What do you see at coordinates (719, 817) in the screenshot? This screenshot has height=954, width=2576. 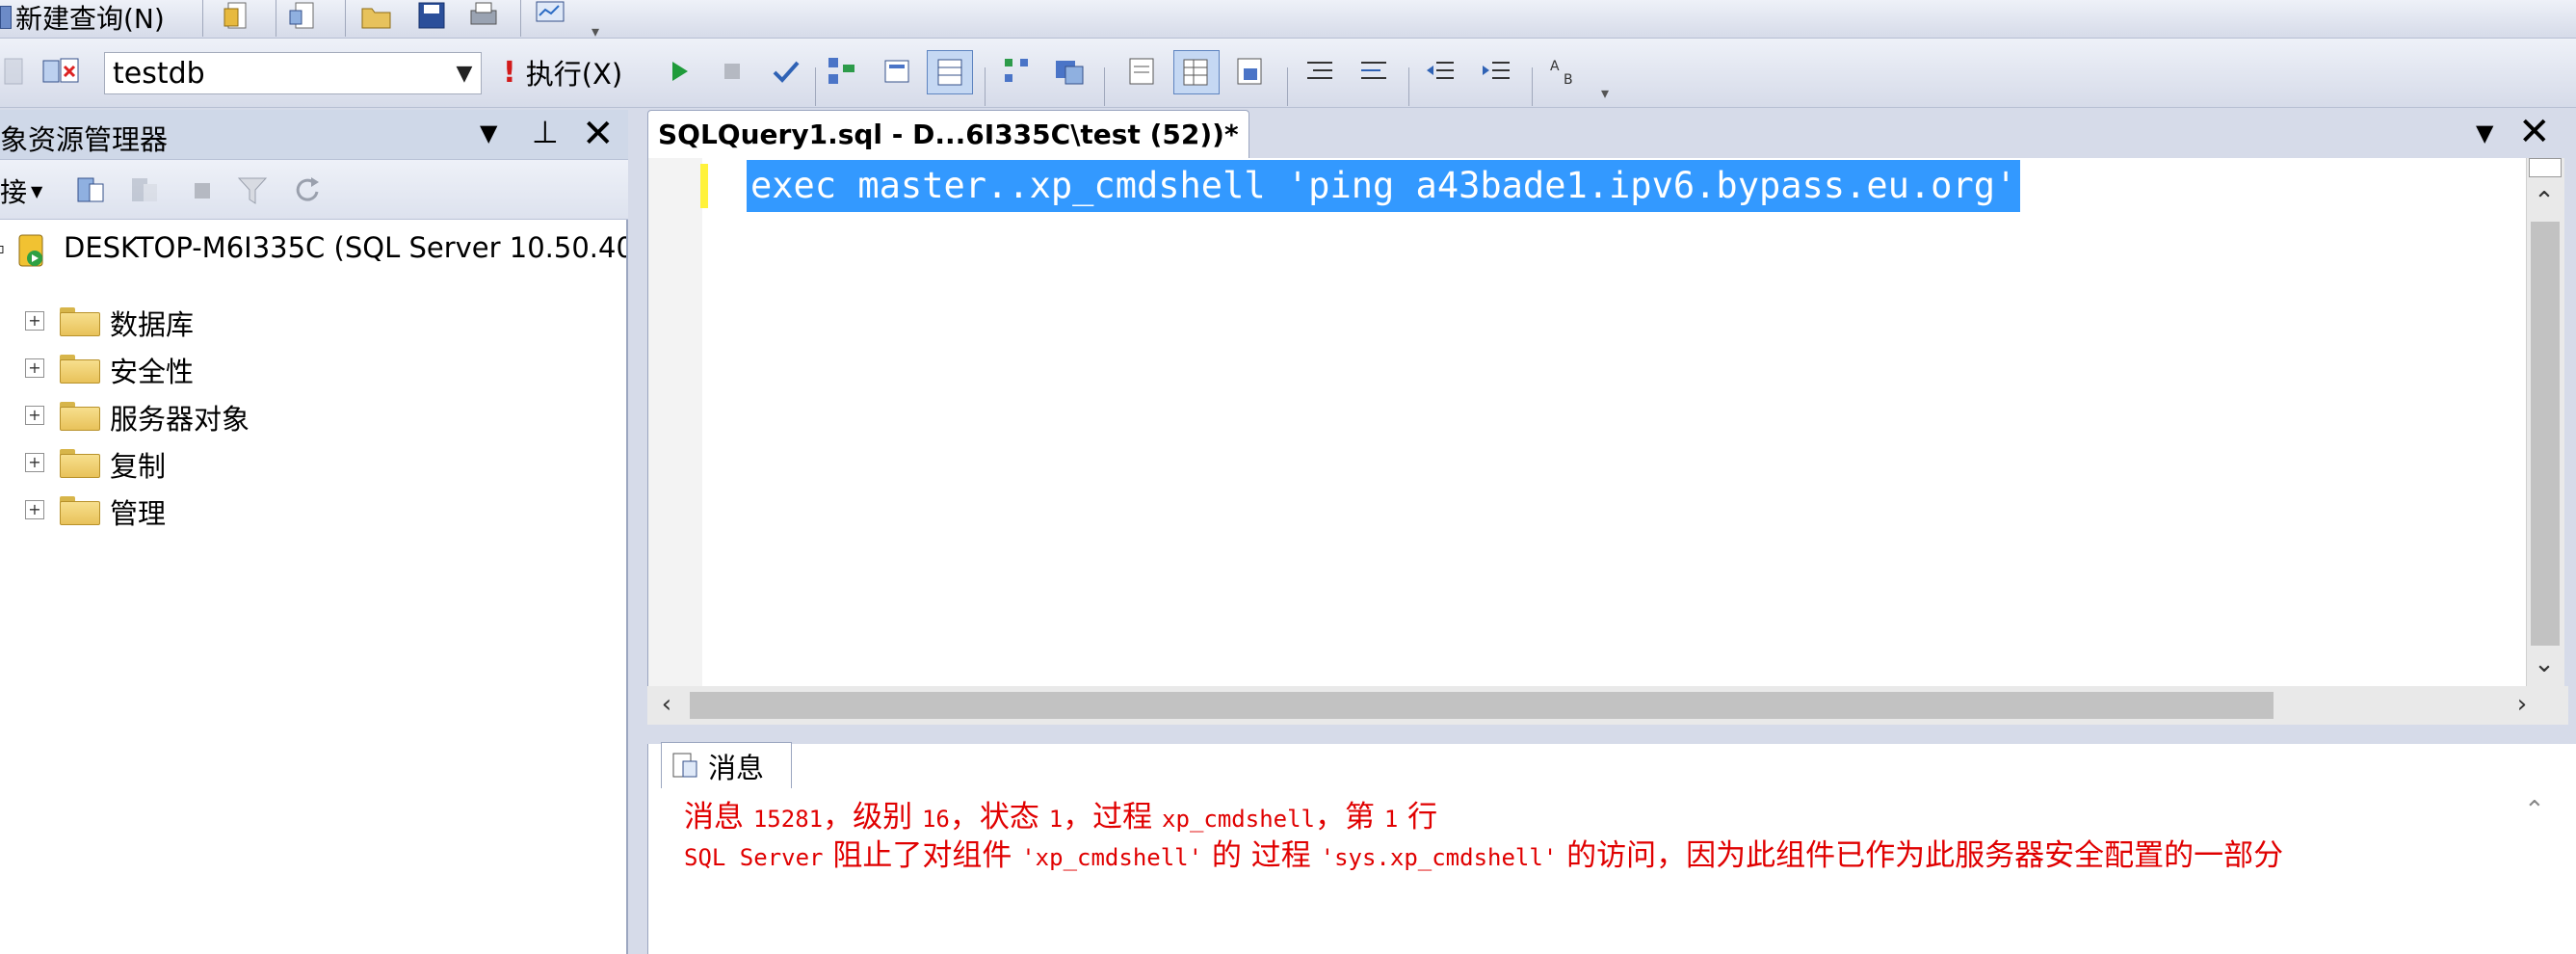 I see `message-segment: 消息` at bounding box center [719, 817].